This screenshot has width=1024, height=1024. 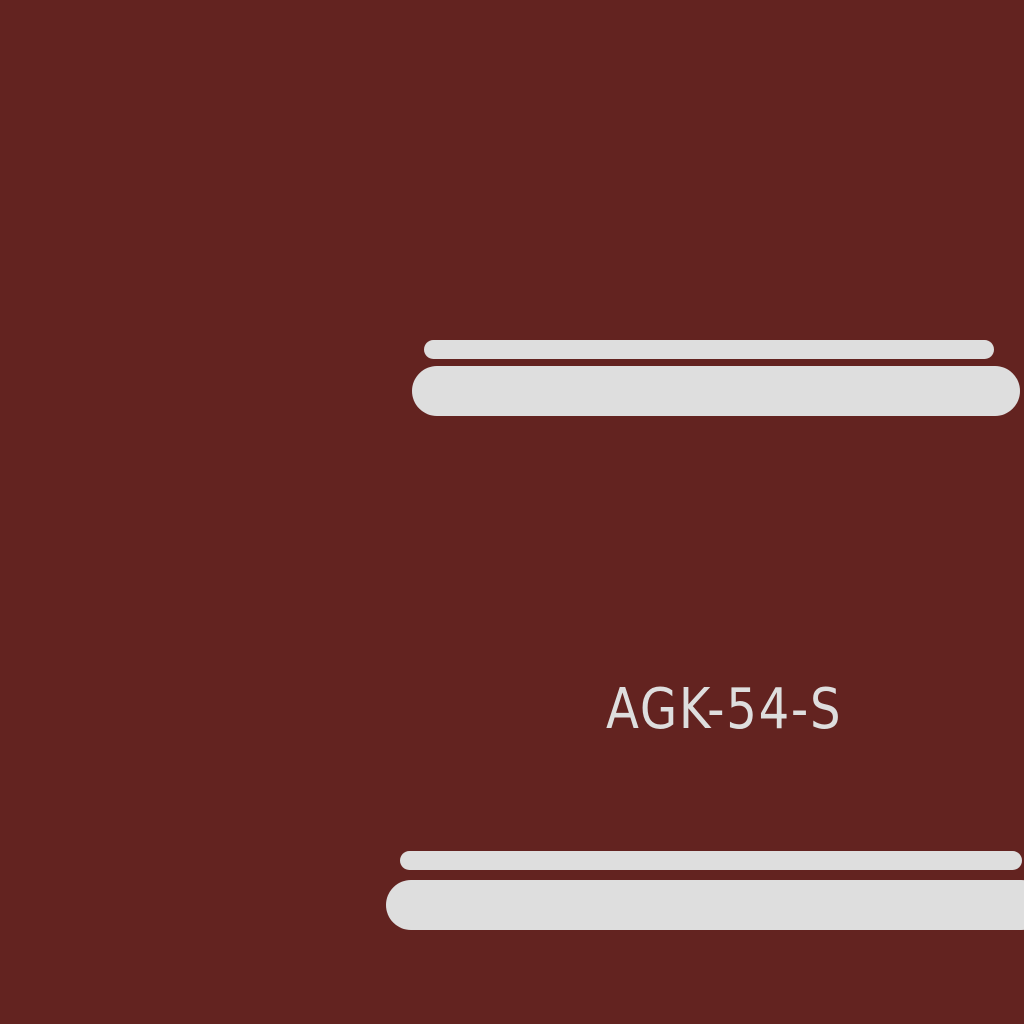 I want to click on top-thin-stripe, so click(x=709, y=349).